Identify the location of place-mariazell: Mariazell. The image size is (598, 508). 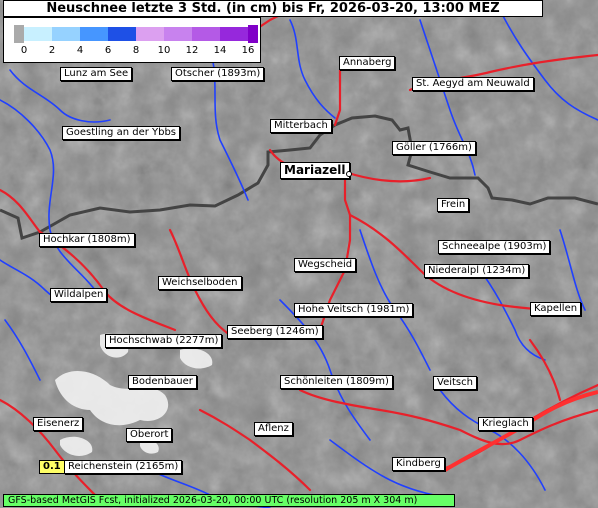
(315, 170).